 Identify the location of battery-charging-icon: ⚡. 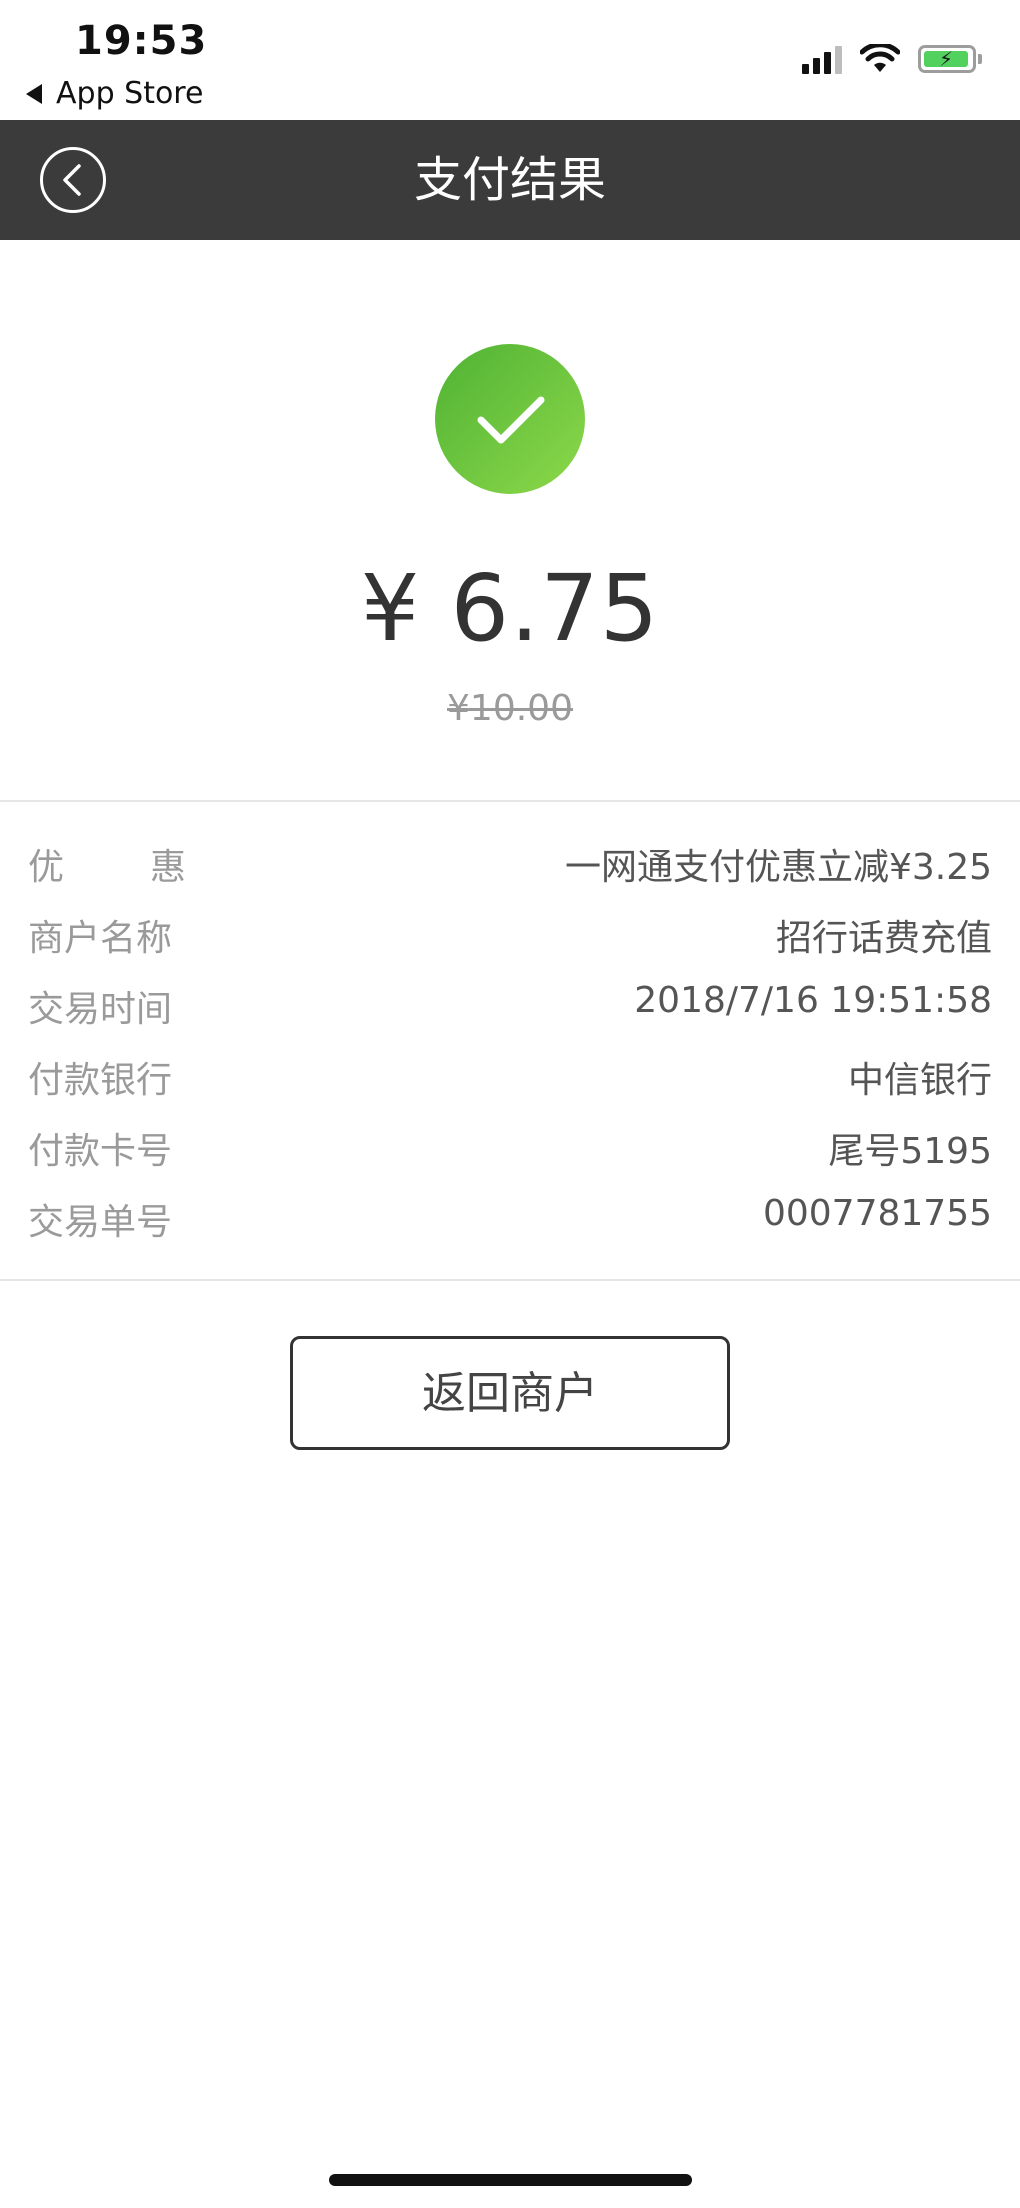
(947, 59).